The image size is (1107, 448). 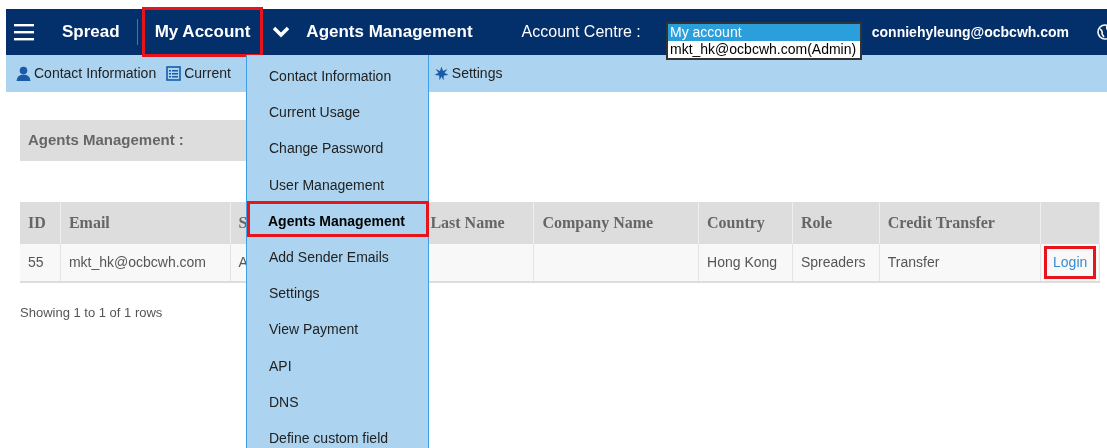 What do you see at coordinates (338, 327) in the screenshot?
I see `menu-item: View Payment` at bounding box center [338, 327].